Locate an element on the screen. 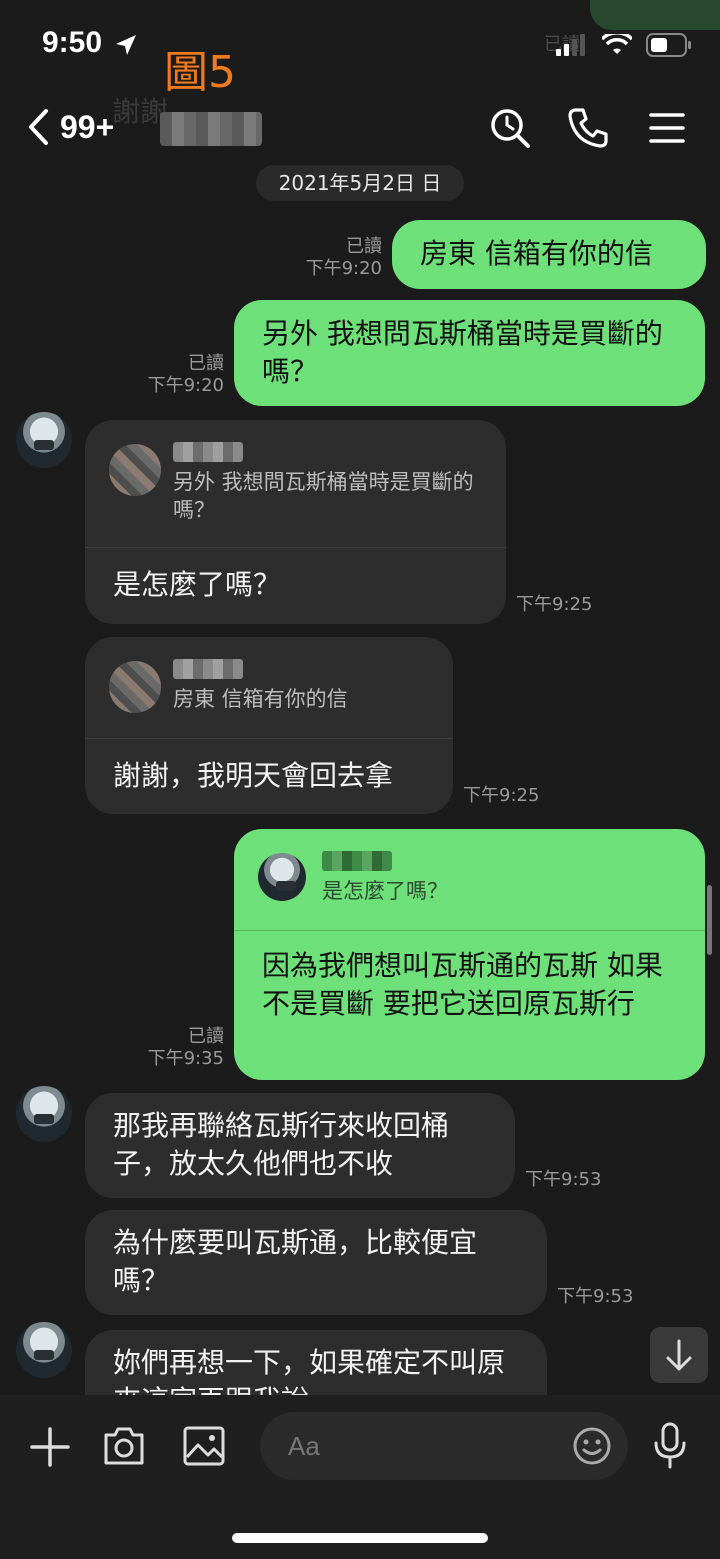 The image size is (720, 1559). message-bubble-outgoing: 另外 我想問瓦斯桶當時是買斷的嗎？ is located at coordinates (469, 353).